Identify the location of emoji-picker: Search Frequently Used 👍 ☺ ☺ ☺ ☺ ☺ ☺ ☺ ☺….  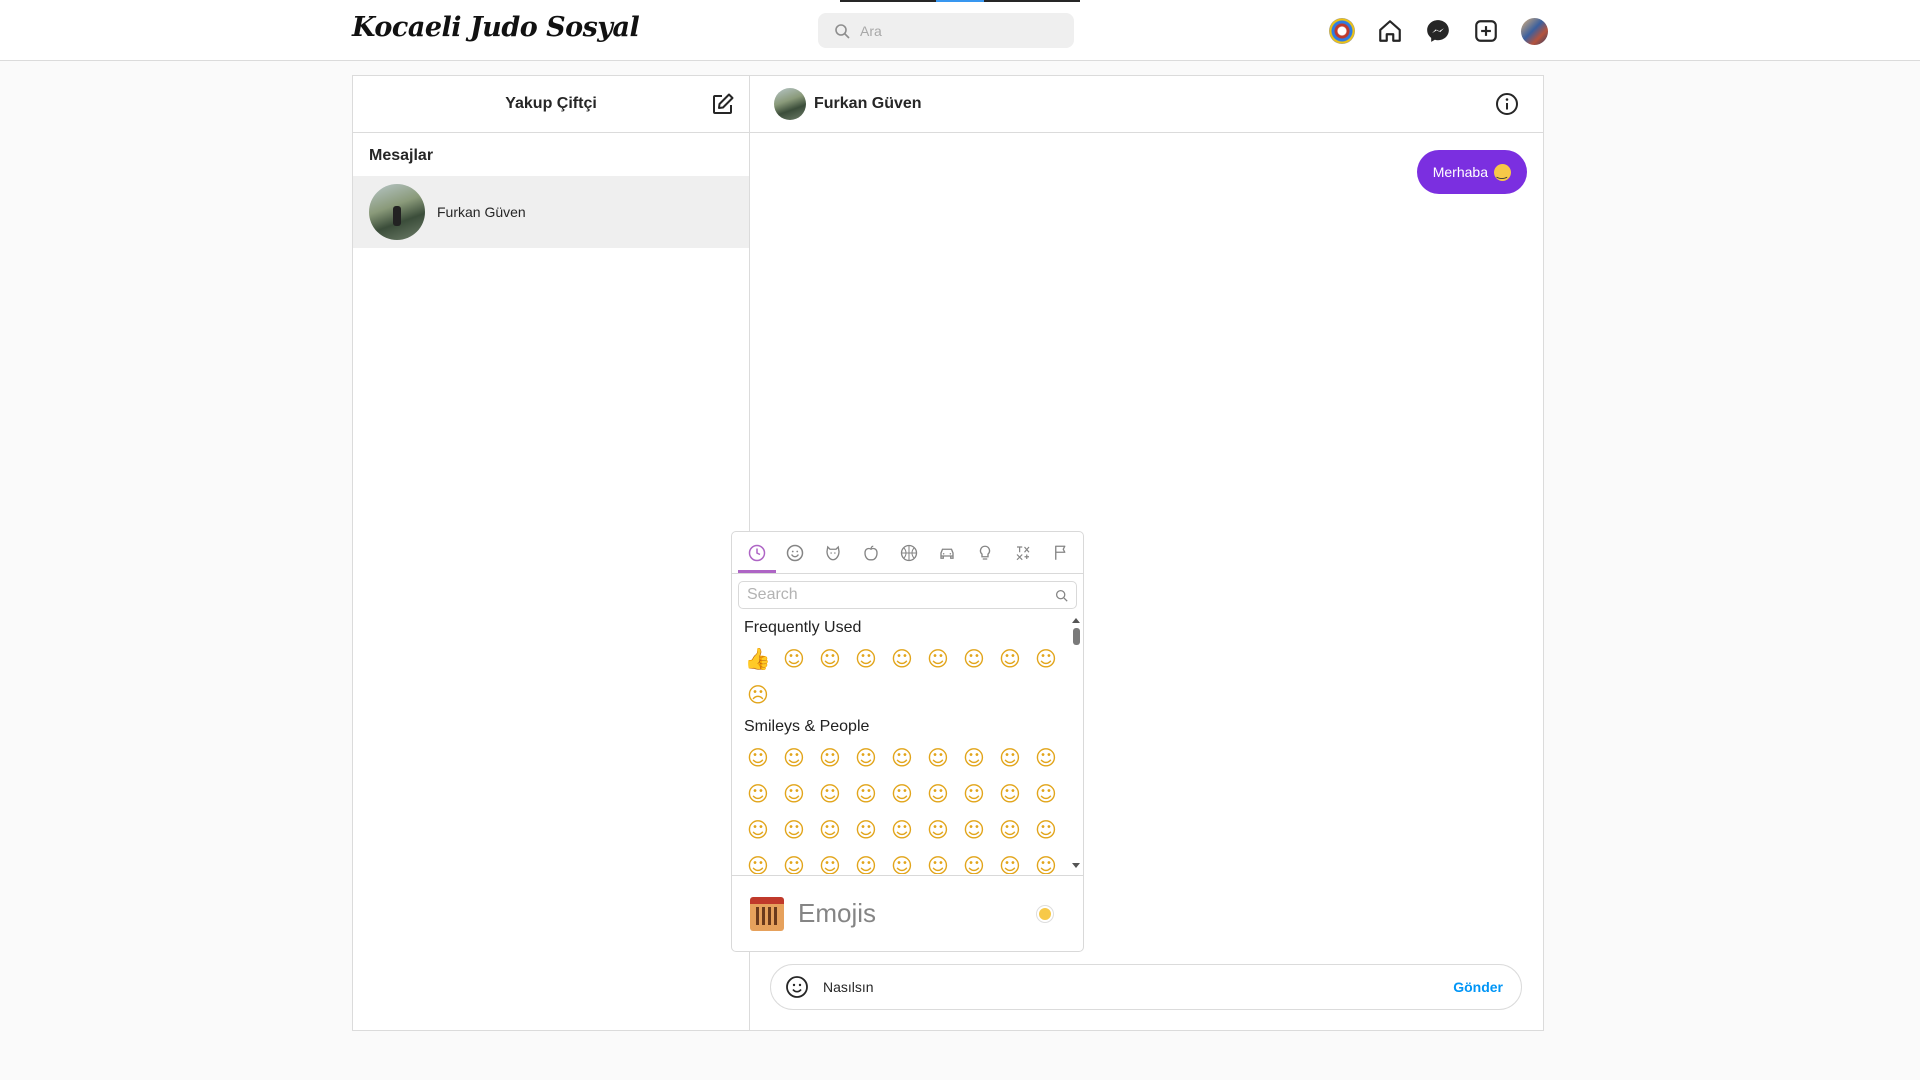
(907, 741).